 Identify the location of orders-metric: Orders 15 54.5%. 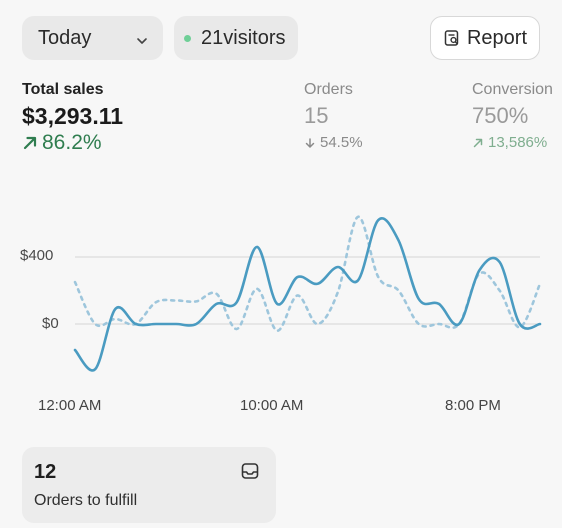
(333, 117).